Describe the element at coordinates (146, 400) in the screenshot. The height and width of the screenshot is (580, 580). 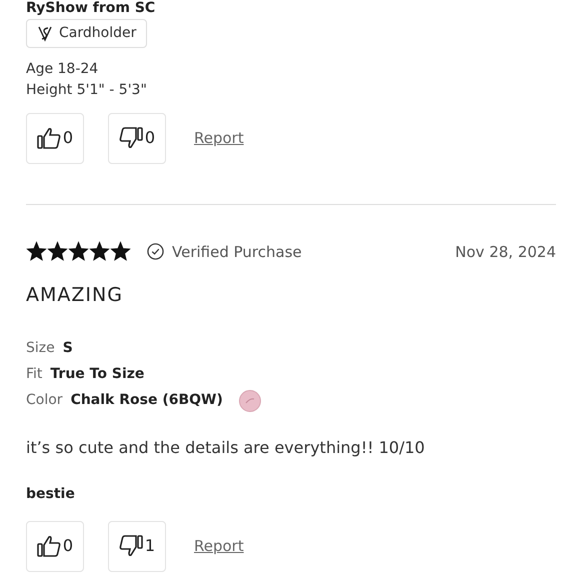
I see `attribute-value: Chalk Rose (6BQW)` at that location.